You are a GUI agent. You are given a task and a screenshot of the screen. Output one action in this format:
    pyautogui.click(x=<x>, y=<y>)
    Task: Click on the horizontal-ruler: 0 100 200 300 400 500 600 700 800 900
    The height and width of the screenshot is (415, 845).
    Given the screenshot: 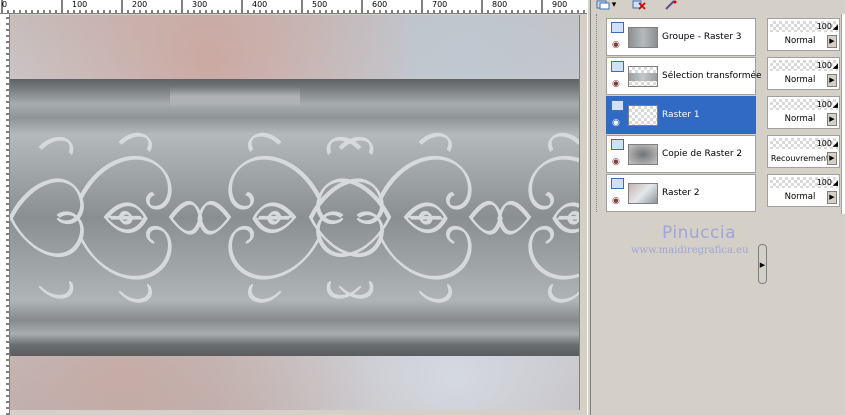 What is the action you would take?
    pyautogui.click(x=294, y=7)
    